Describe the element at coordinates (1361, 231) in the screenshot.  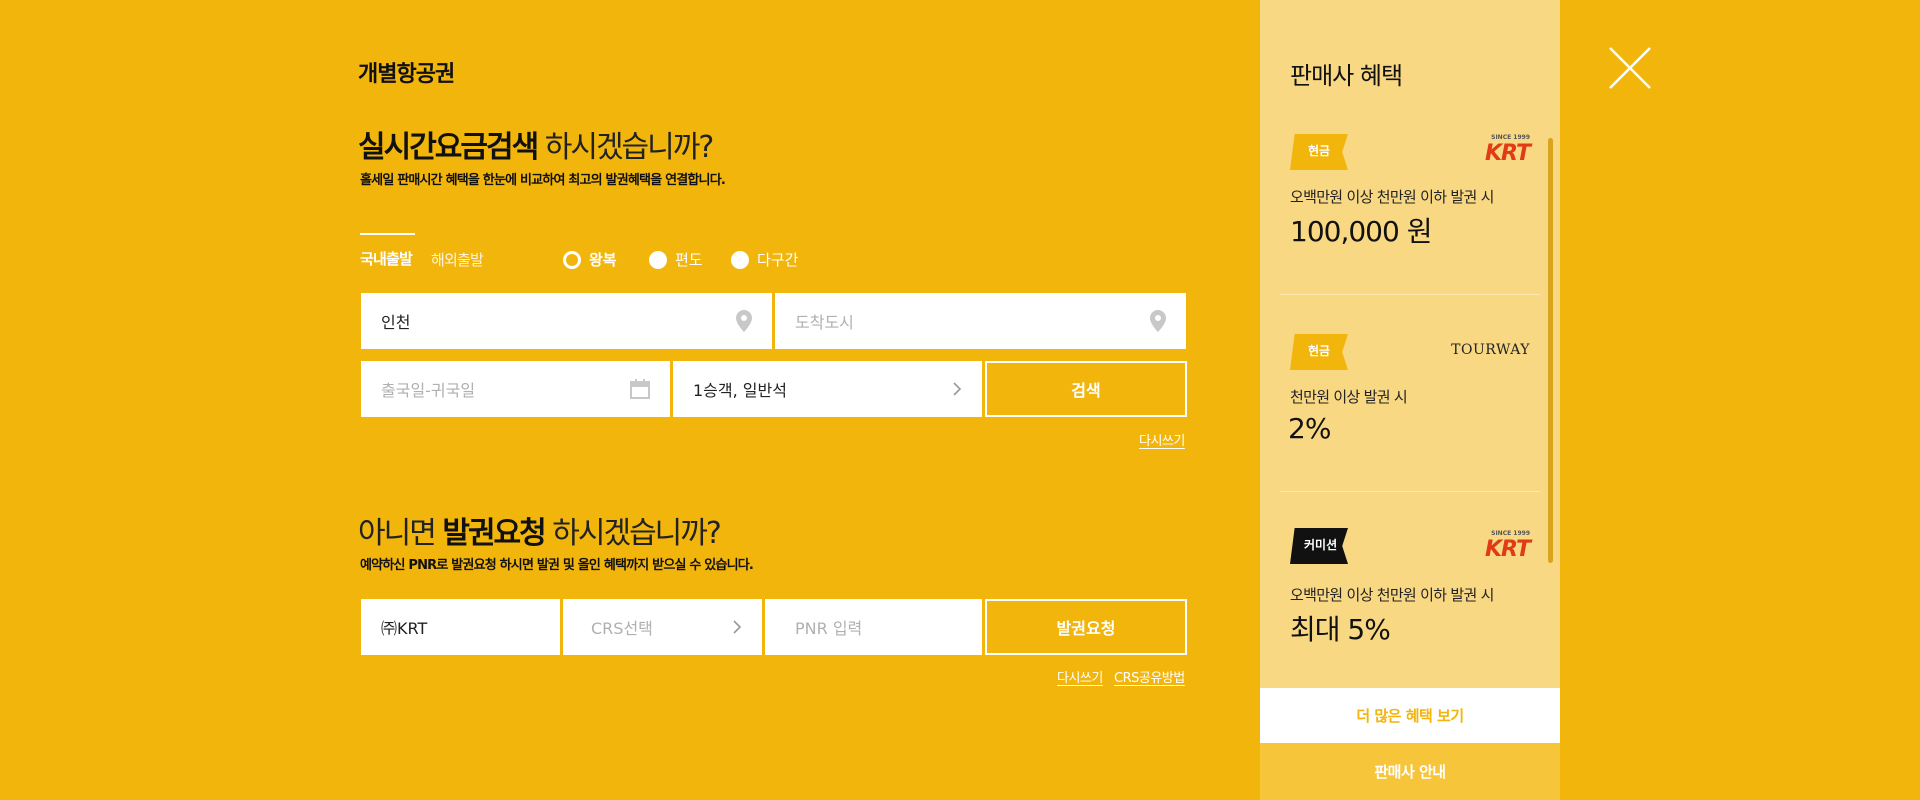
I see `benefit-amount: 100,000 원` at that location.